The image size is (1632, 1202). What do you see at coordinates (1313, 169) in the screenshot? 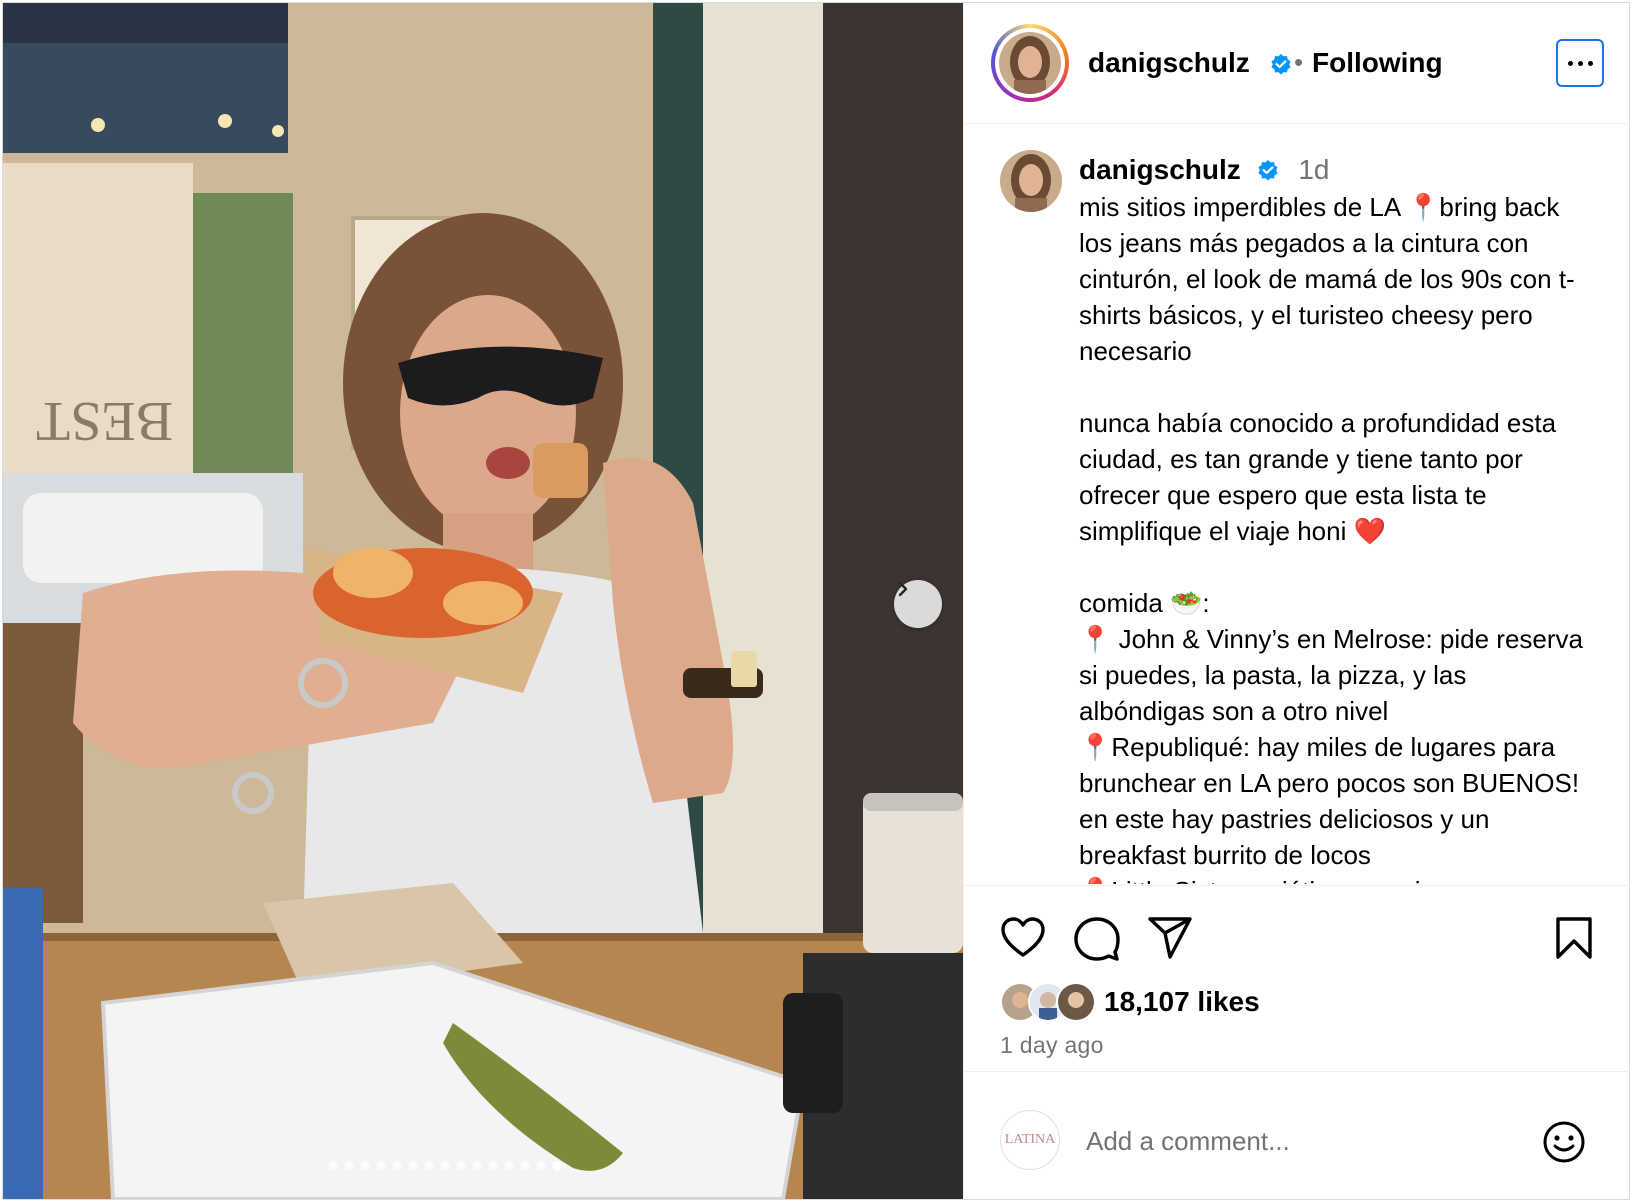
I see `post-time-short: 1d` at bounding box center [1313, 169].